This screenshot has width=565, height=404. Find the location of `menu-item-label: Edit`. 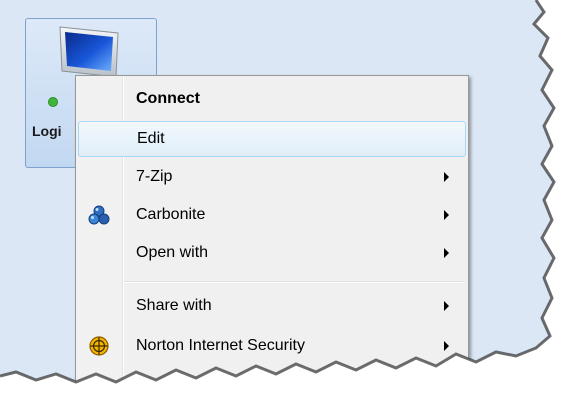

menu-item-label: Edit is located at coordinates (151, 138).